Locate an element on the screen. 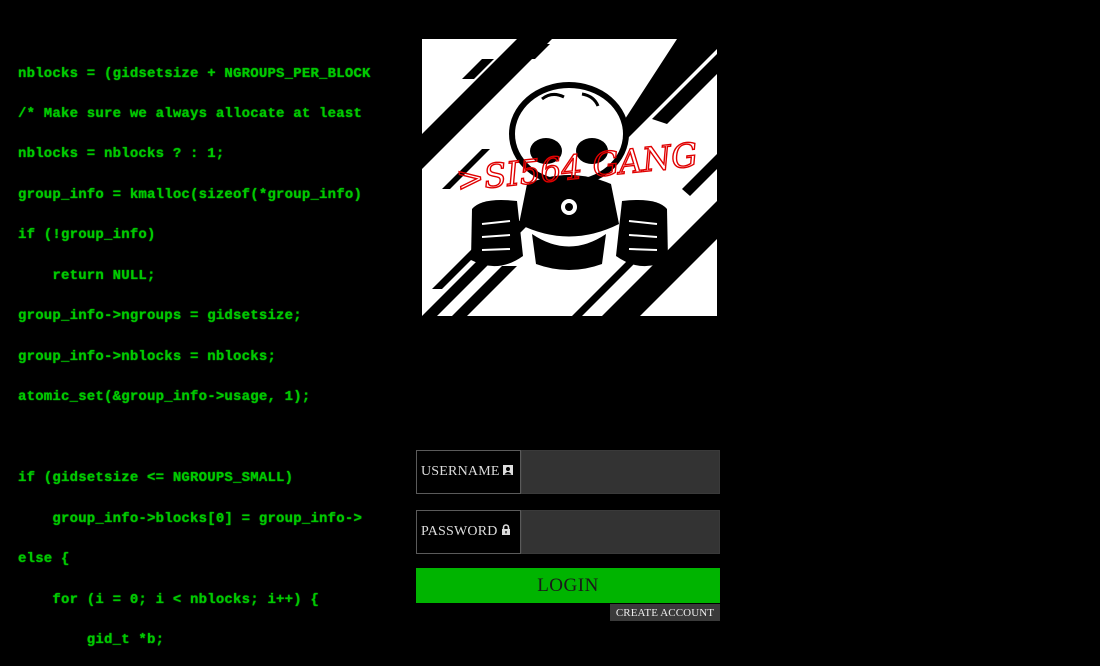 This screenshot has height=666, width=1100. password-label: PASSWORD is located at coordinates (468, 532).